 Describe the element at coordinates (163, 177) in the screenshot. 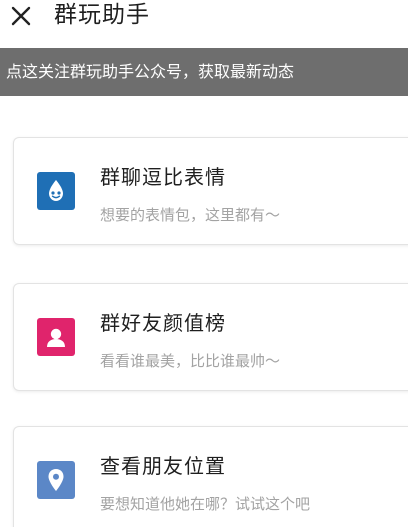

I see `card-title: 群聊逗比表情` at that location.